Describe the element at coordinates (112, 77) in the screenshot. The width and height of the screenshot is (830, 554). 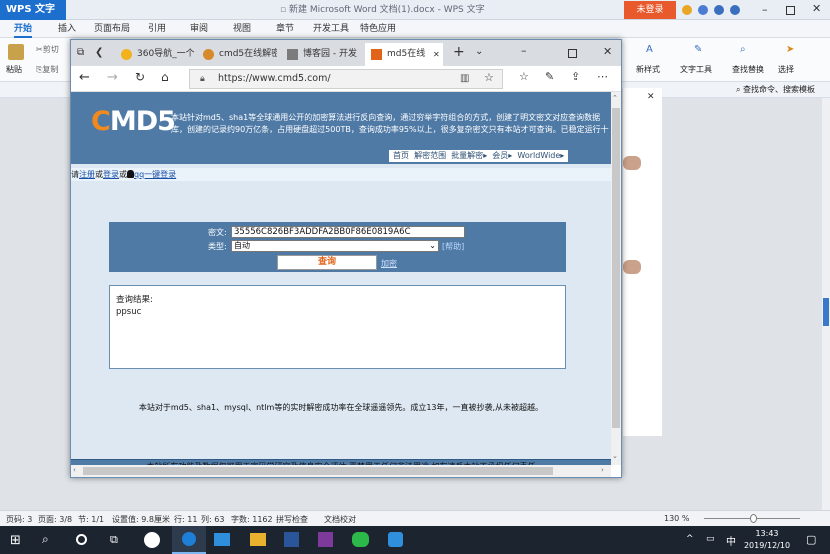
I see `forward-icon: →` at that location.